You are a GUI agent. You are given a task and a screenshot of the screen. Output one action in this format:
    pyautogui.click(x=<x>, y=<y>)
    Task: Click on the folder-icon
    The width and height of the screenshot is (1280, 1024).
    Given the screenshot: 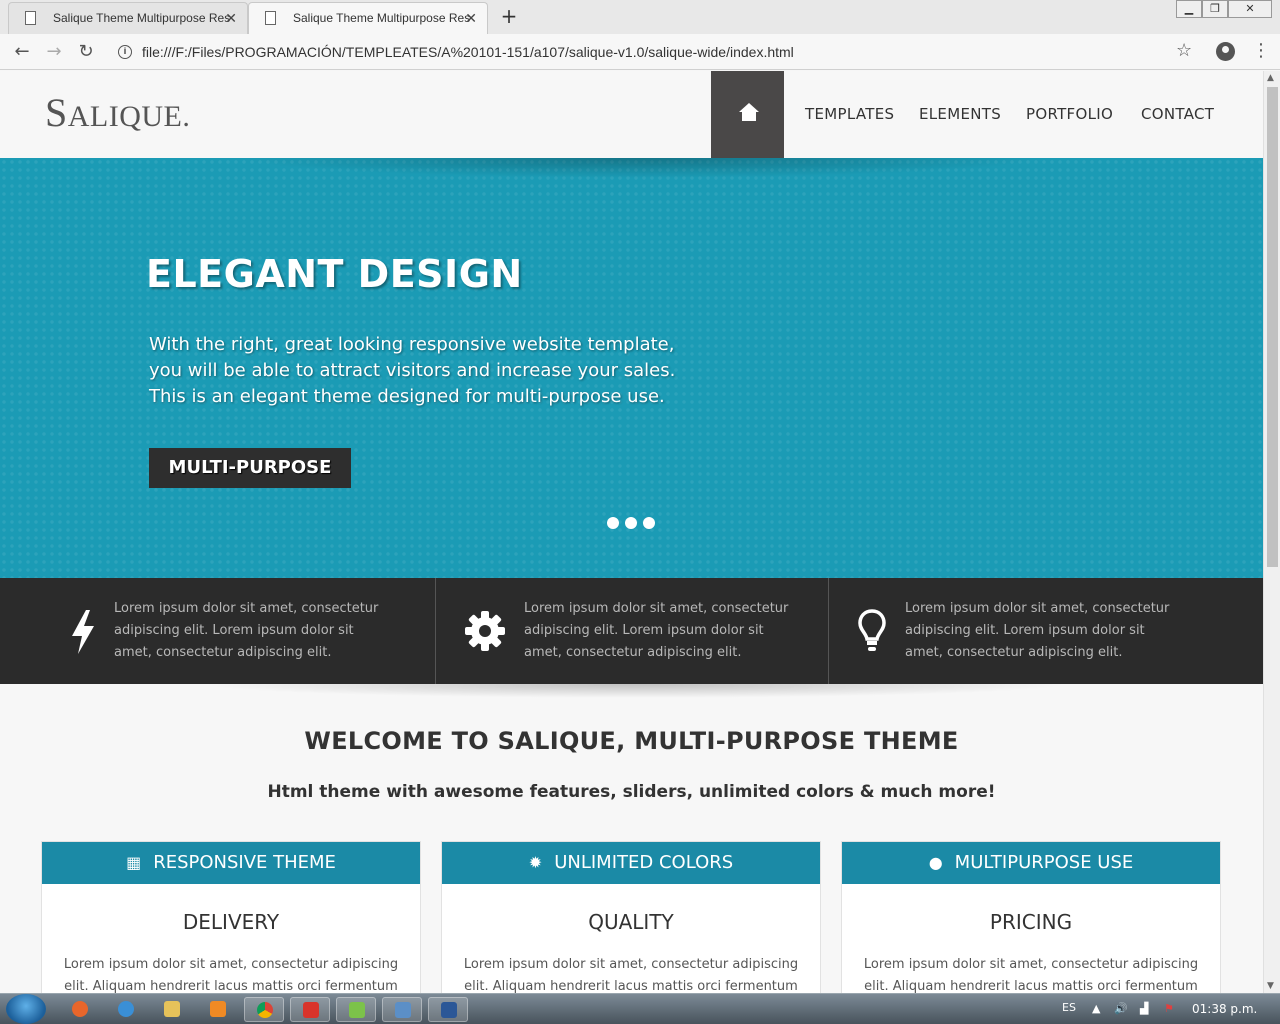 What is the action you would take?
    pyautogui.click(x=172, y=1009)
    